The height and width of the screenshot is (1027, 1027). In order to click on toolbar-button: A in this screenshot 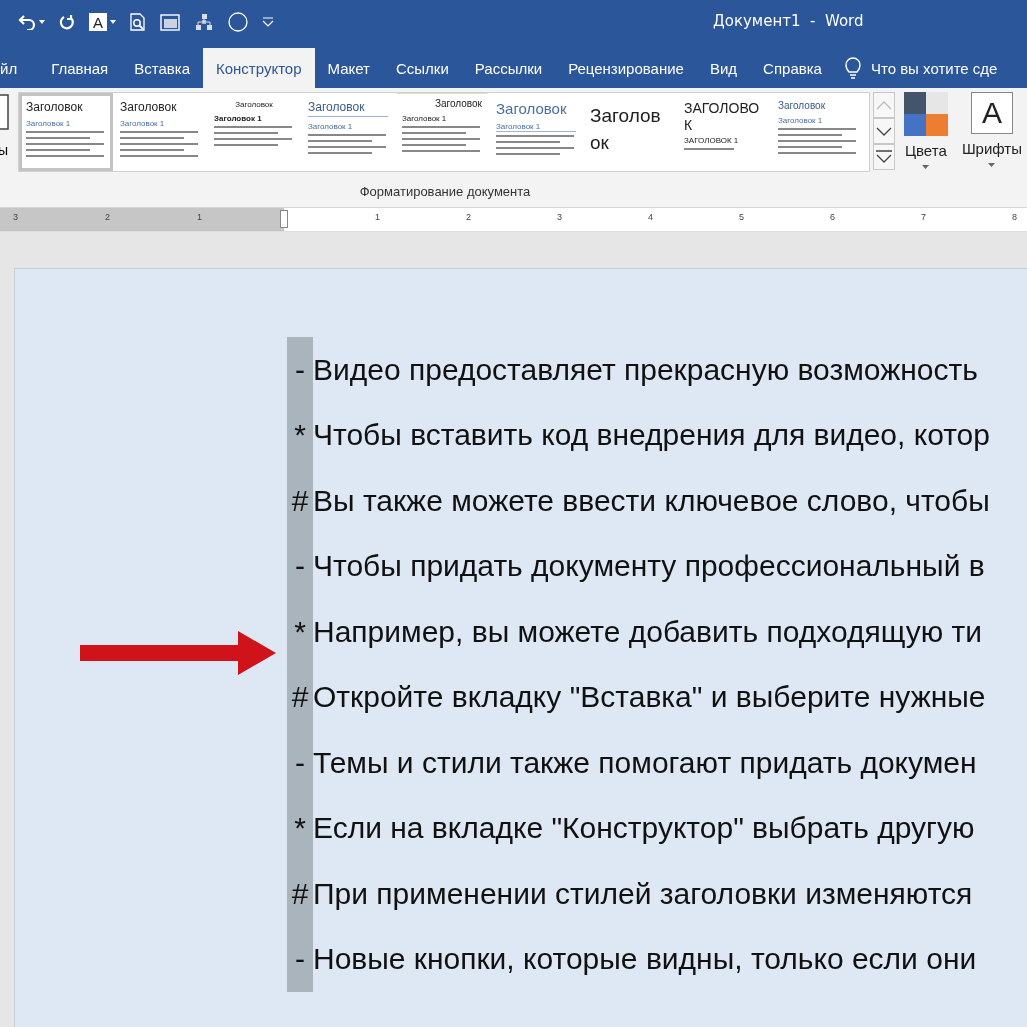, I will do `click(102, 22)`.